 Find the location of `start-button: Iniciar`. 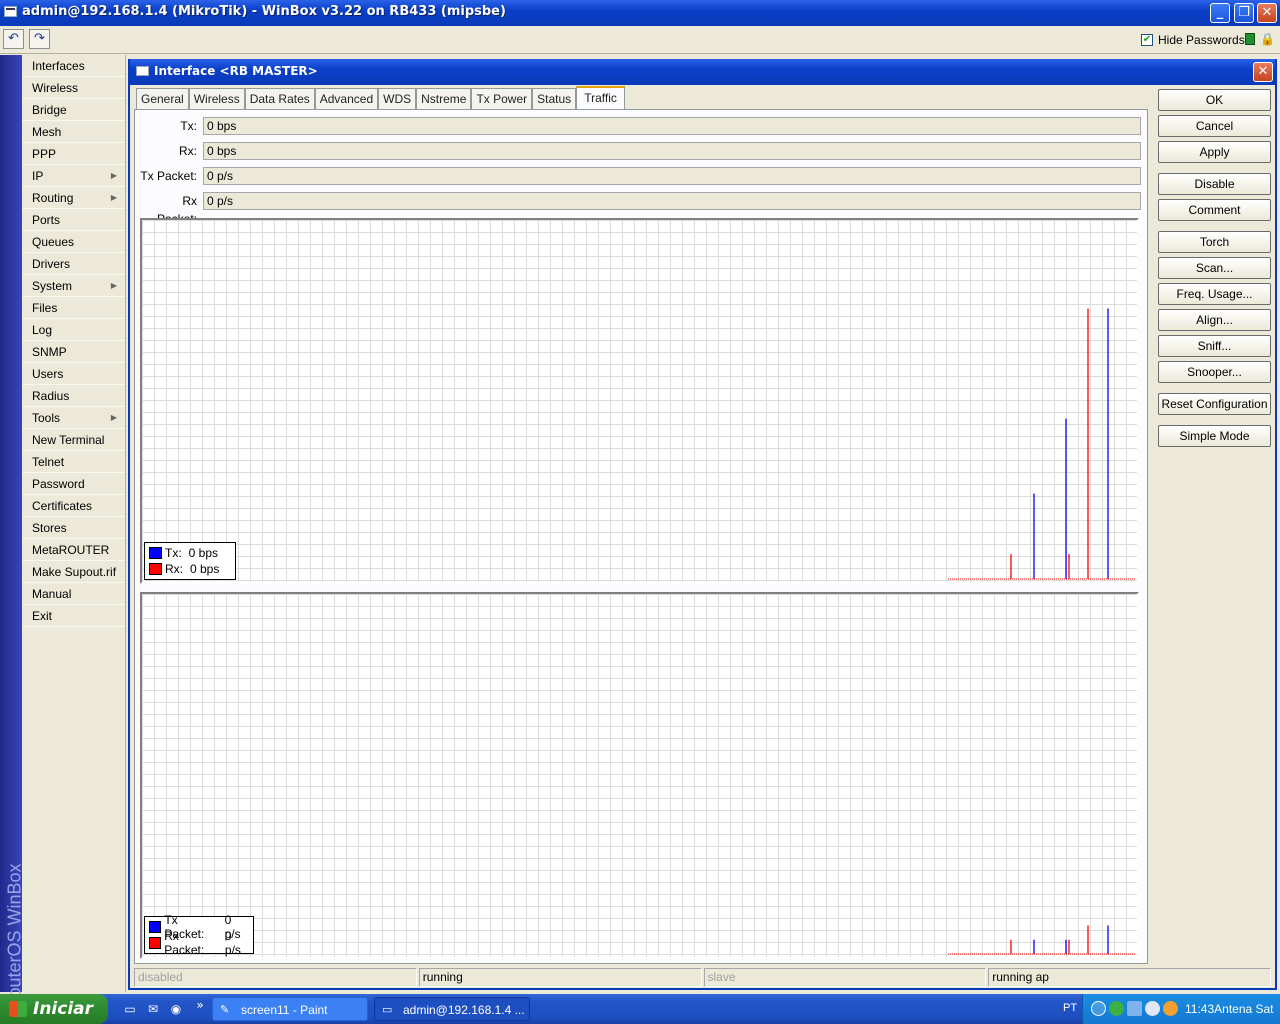

start-button: Iniciar is located at coordinates (54, 1009).